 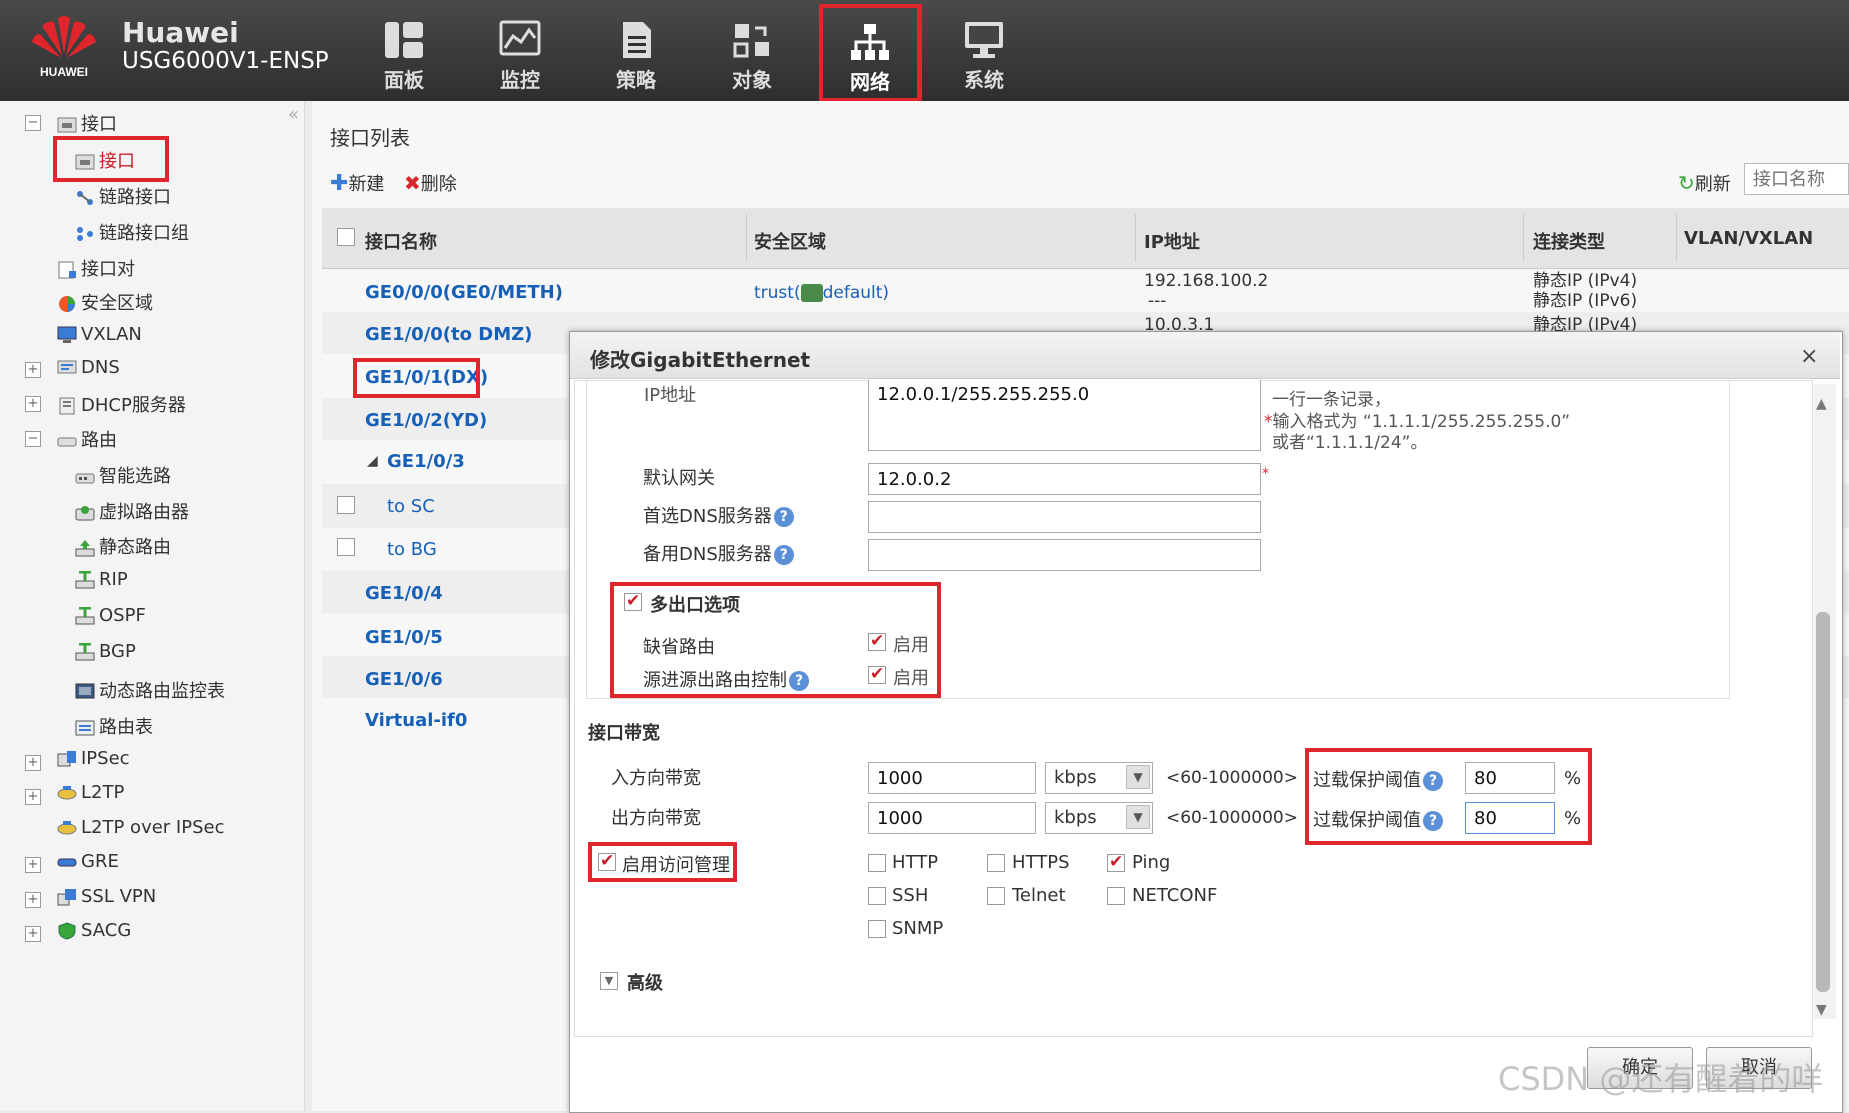 What do you see at coordinates (346, 237) in the screenshot?
I see `select-all-checkbox` at bounding box center [346, 237].